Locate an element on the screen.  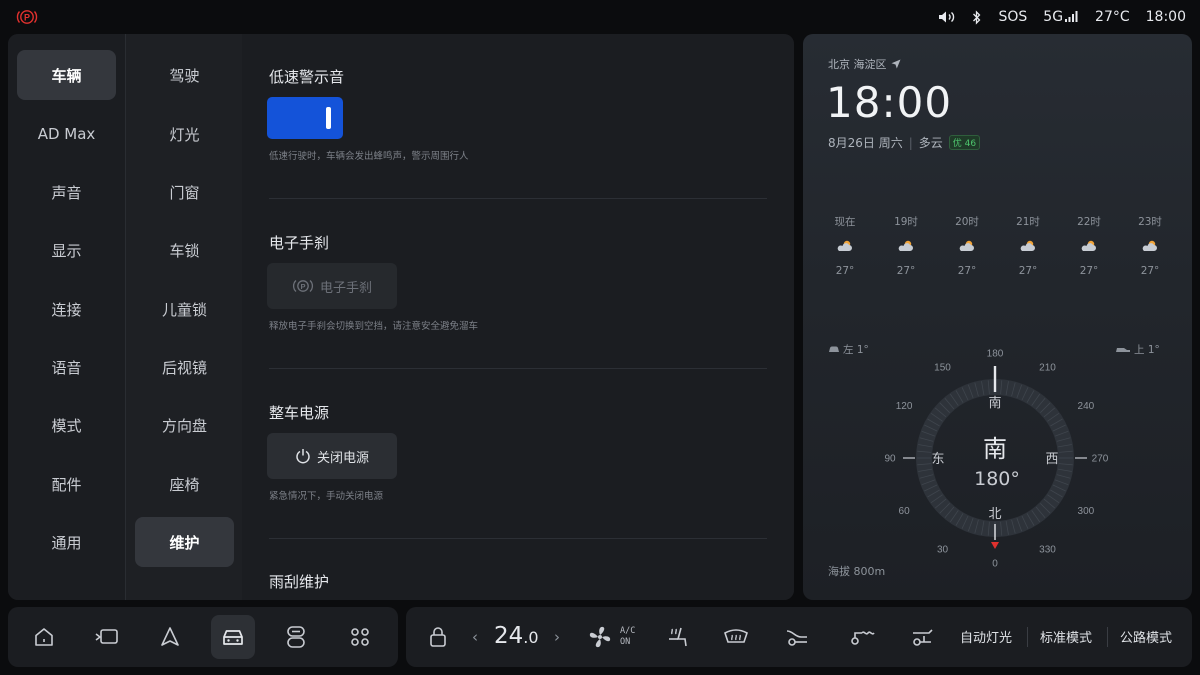
front-defrost-button is located at coordinates (736, 637).